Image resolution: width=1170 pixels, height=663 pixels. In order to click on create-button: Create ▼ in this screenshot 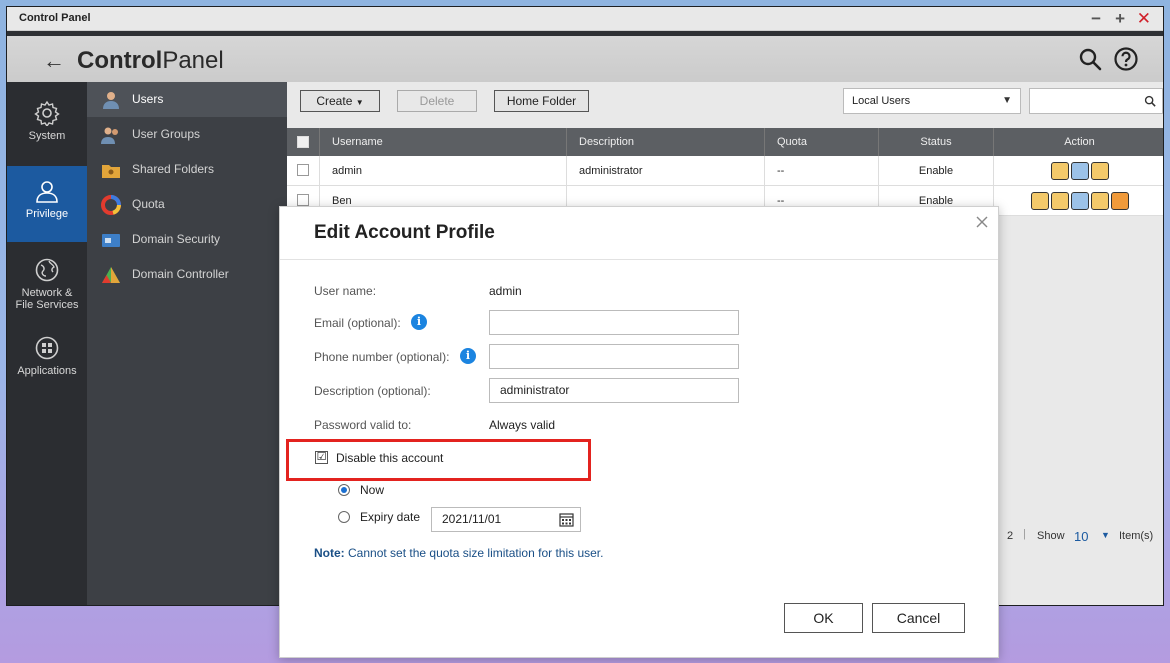, I will do `click(340, 101)`.